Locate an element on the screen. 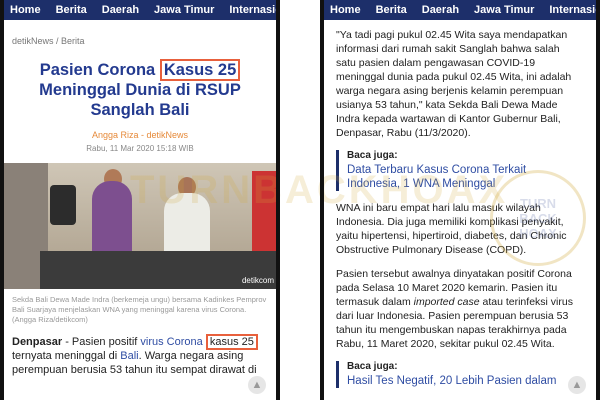  man-purple-shirt is located at coordinates (112, 219).